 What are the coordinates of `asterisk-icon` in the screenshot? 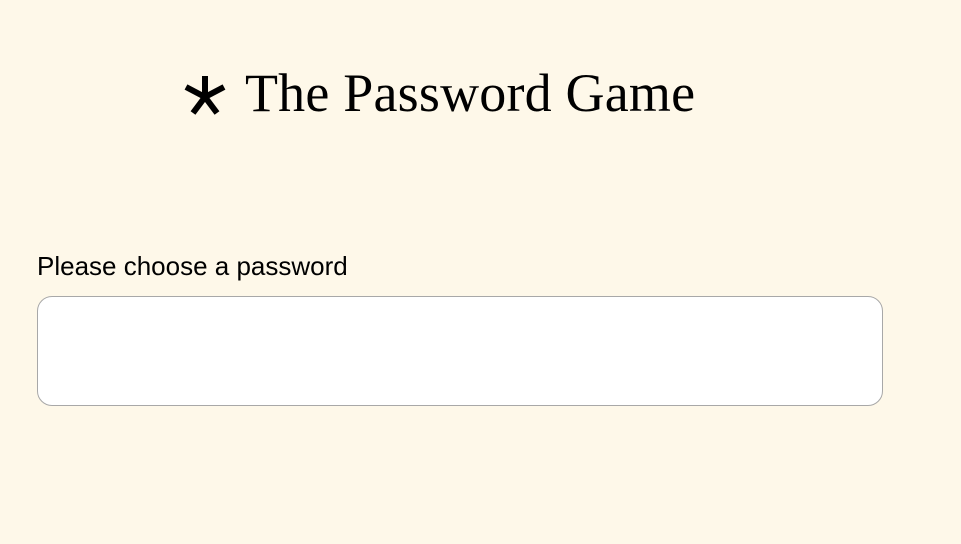 It's located at (205, 95).